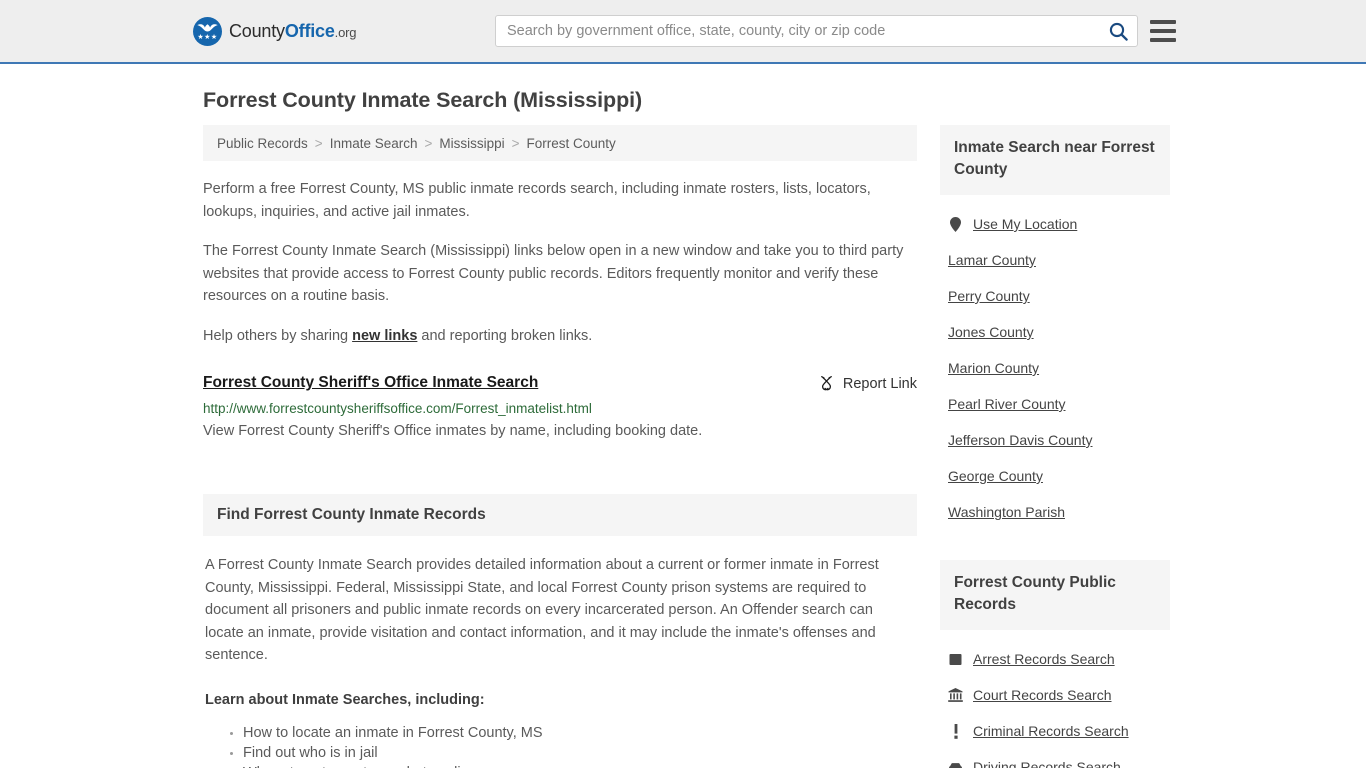  I want to click on eagle-icon, so click(207, 27).